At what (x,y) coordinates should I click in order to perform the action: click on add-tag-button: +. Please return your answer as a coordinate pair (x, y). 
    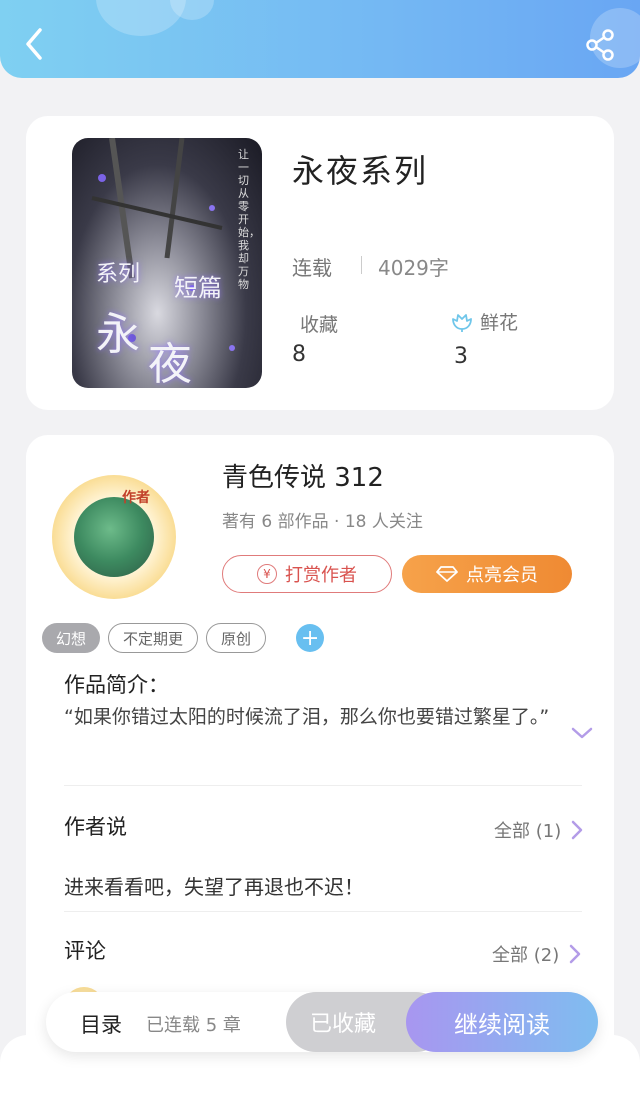
    Looking at the image, I should click on (310, 638).